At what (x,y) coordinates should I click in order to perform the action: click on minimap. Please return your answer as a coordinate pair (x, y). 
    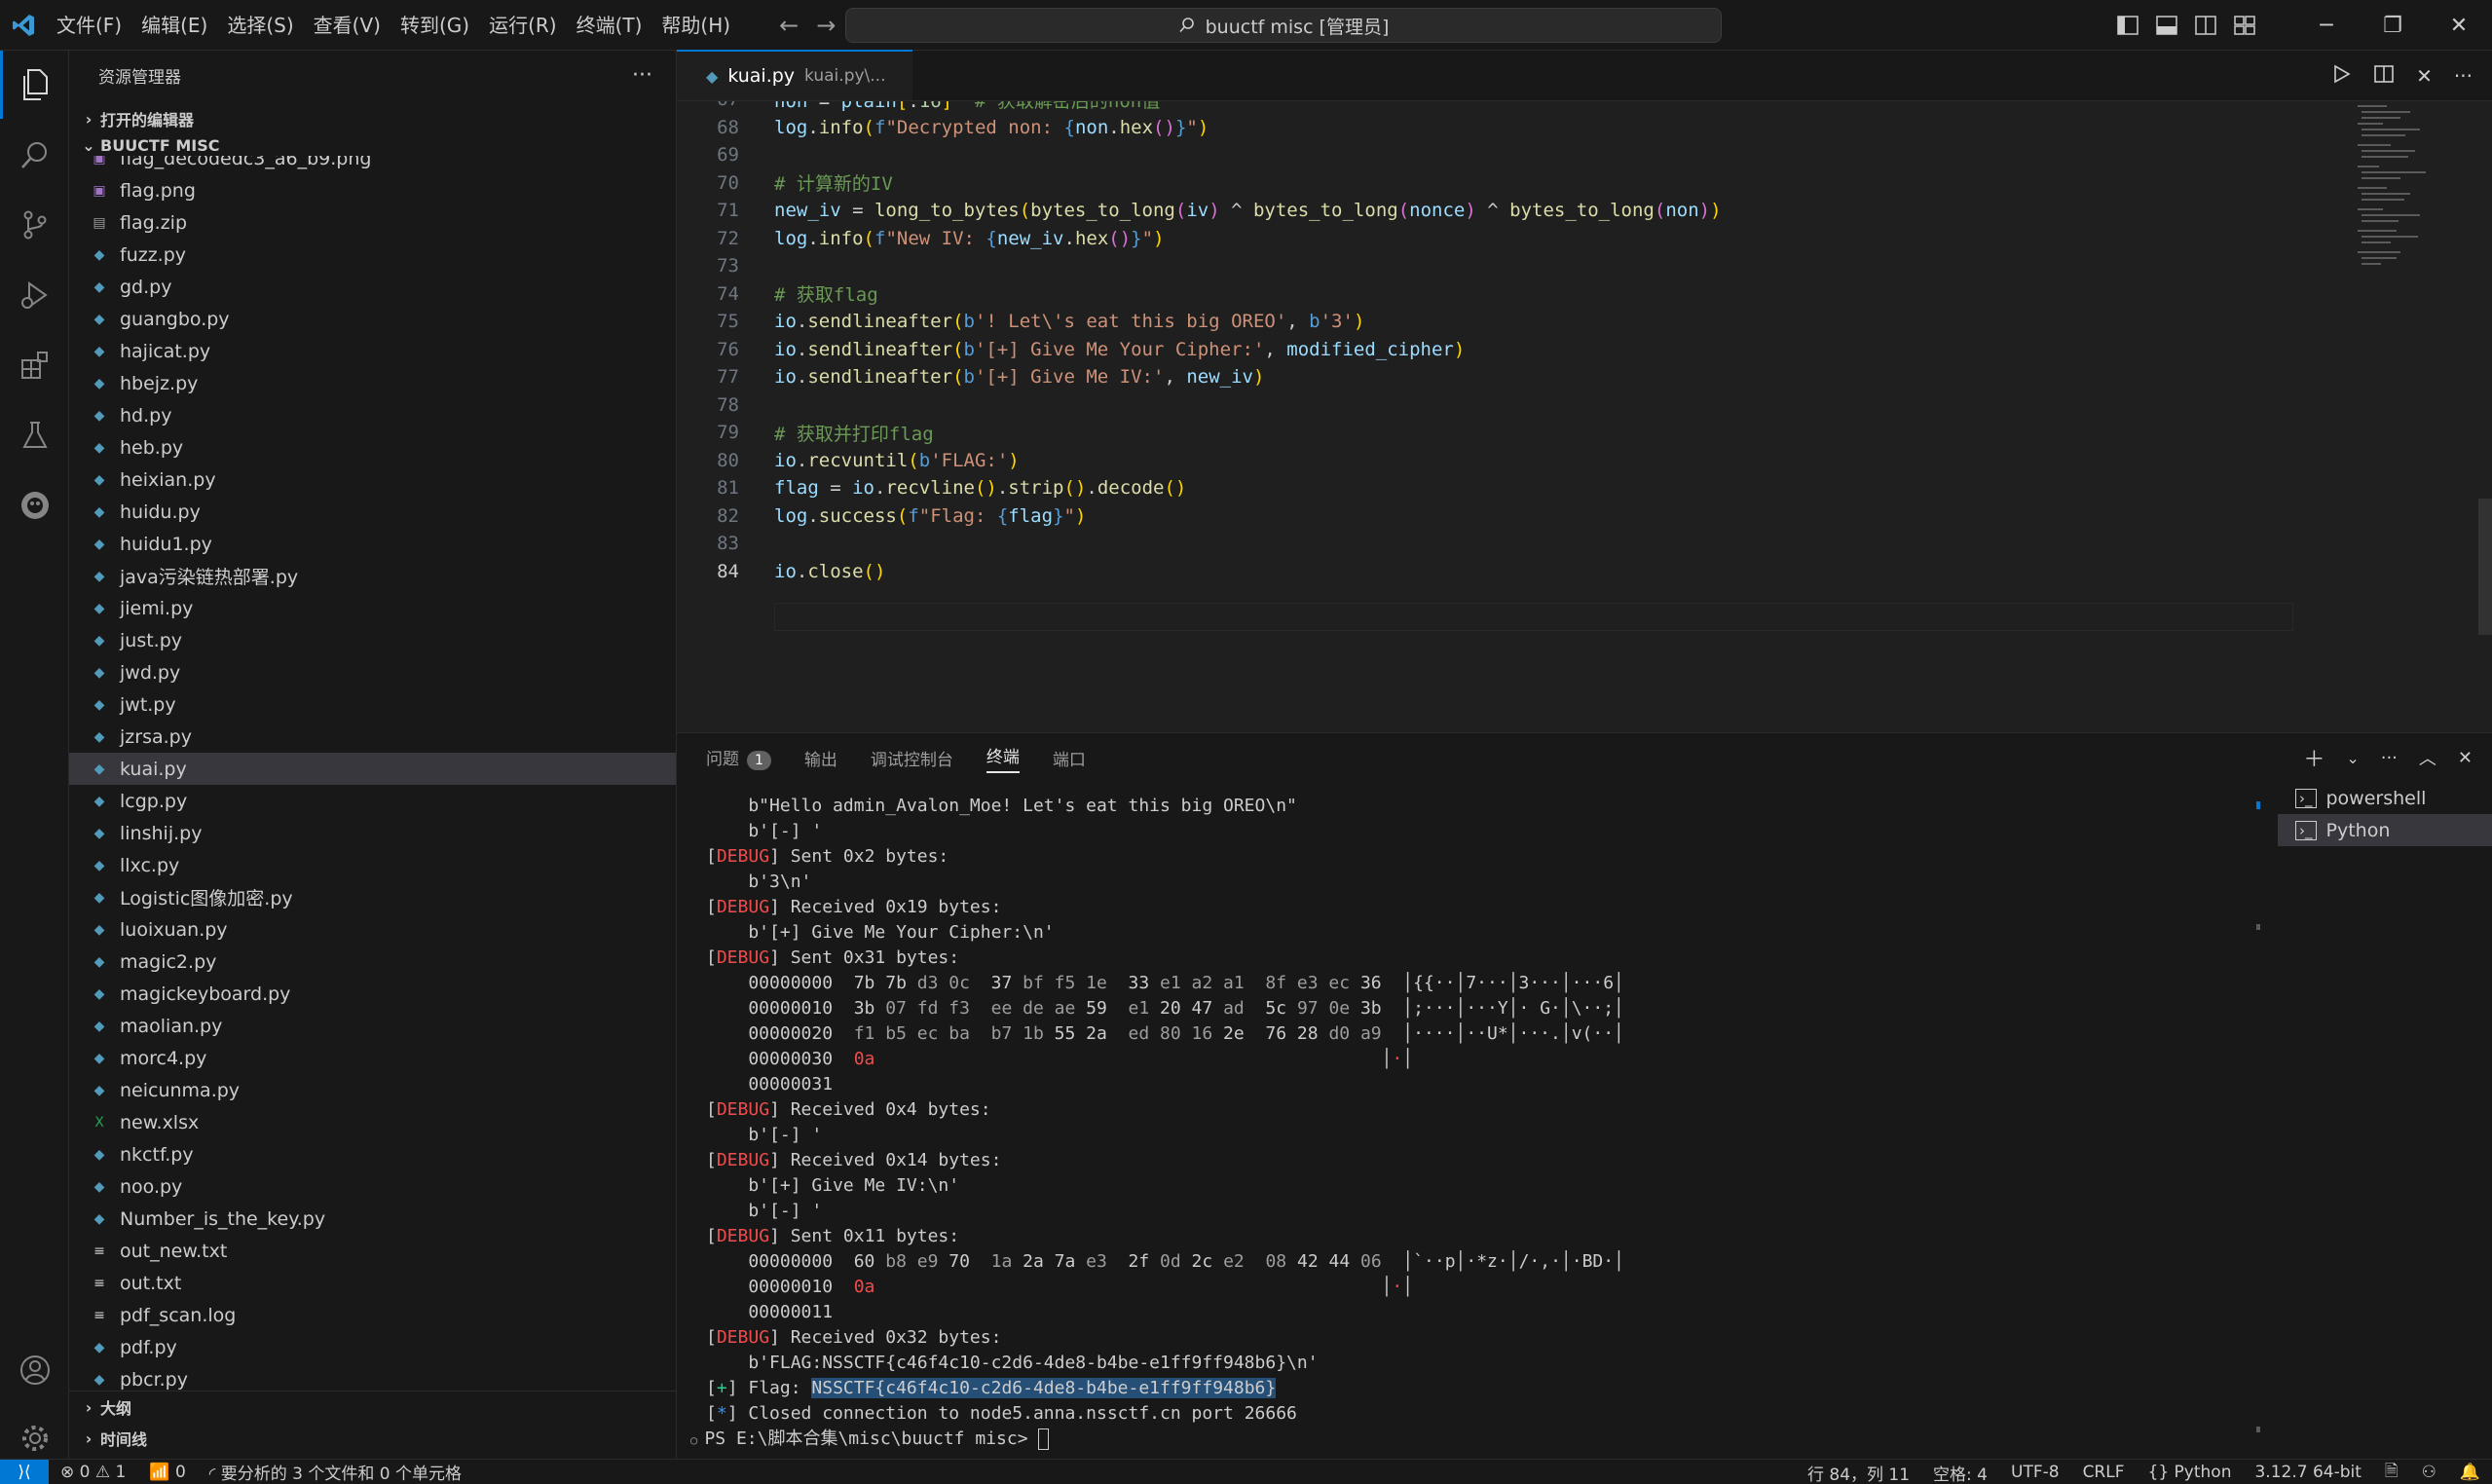
    Looking at the image, I should click on (2404, 208).